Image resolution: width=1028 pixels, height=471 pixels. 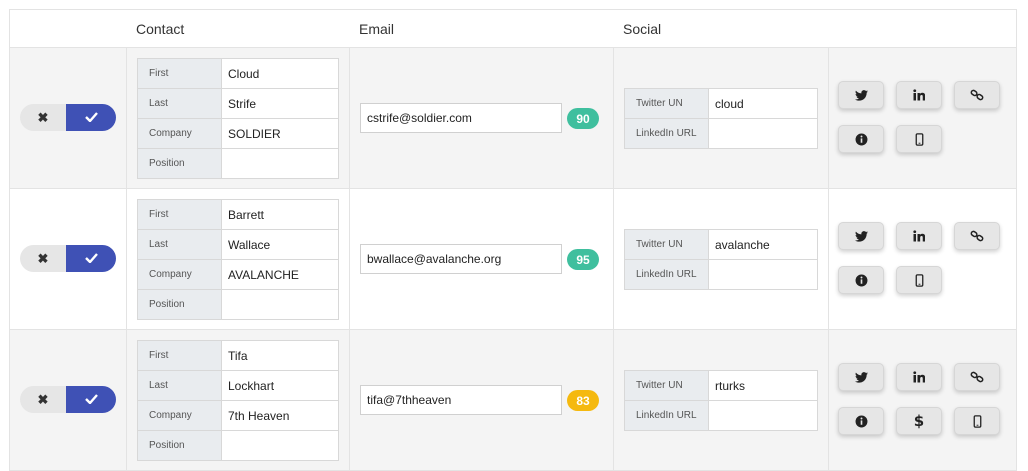 What do you see at coordinates (377, 29) in the screenshot?
I see `column-header-email: Email` at bounding box center [377, 29].